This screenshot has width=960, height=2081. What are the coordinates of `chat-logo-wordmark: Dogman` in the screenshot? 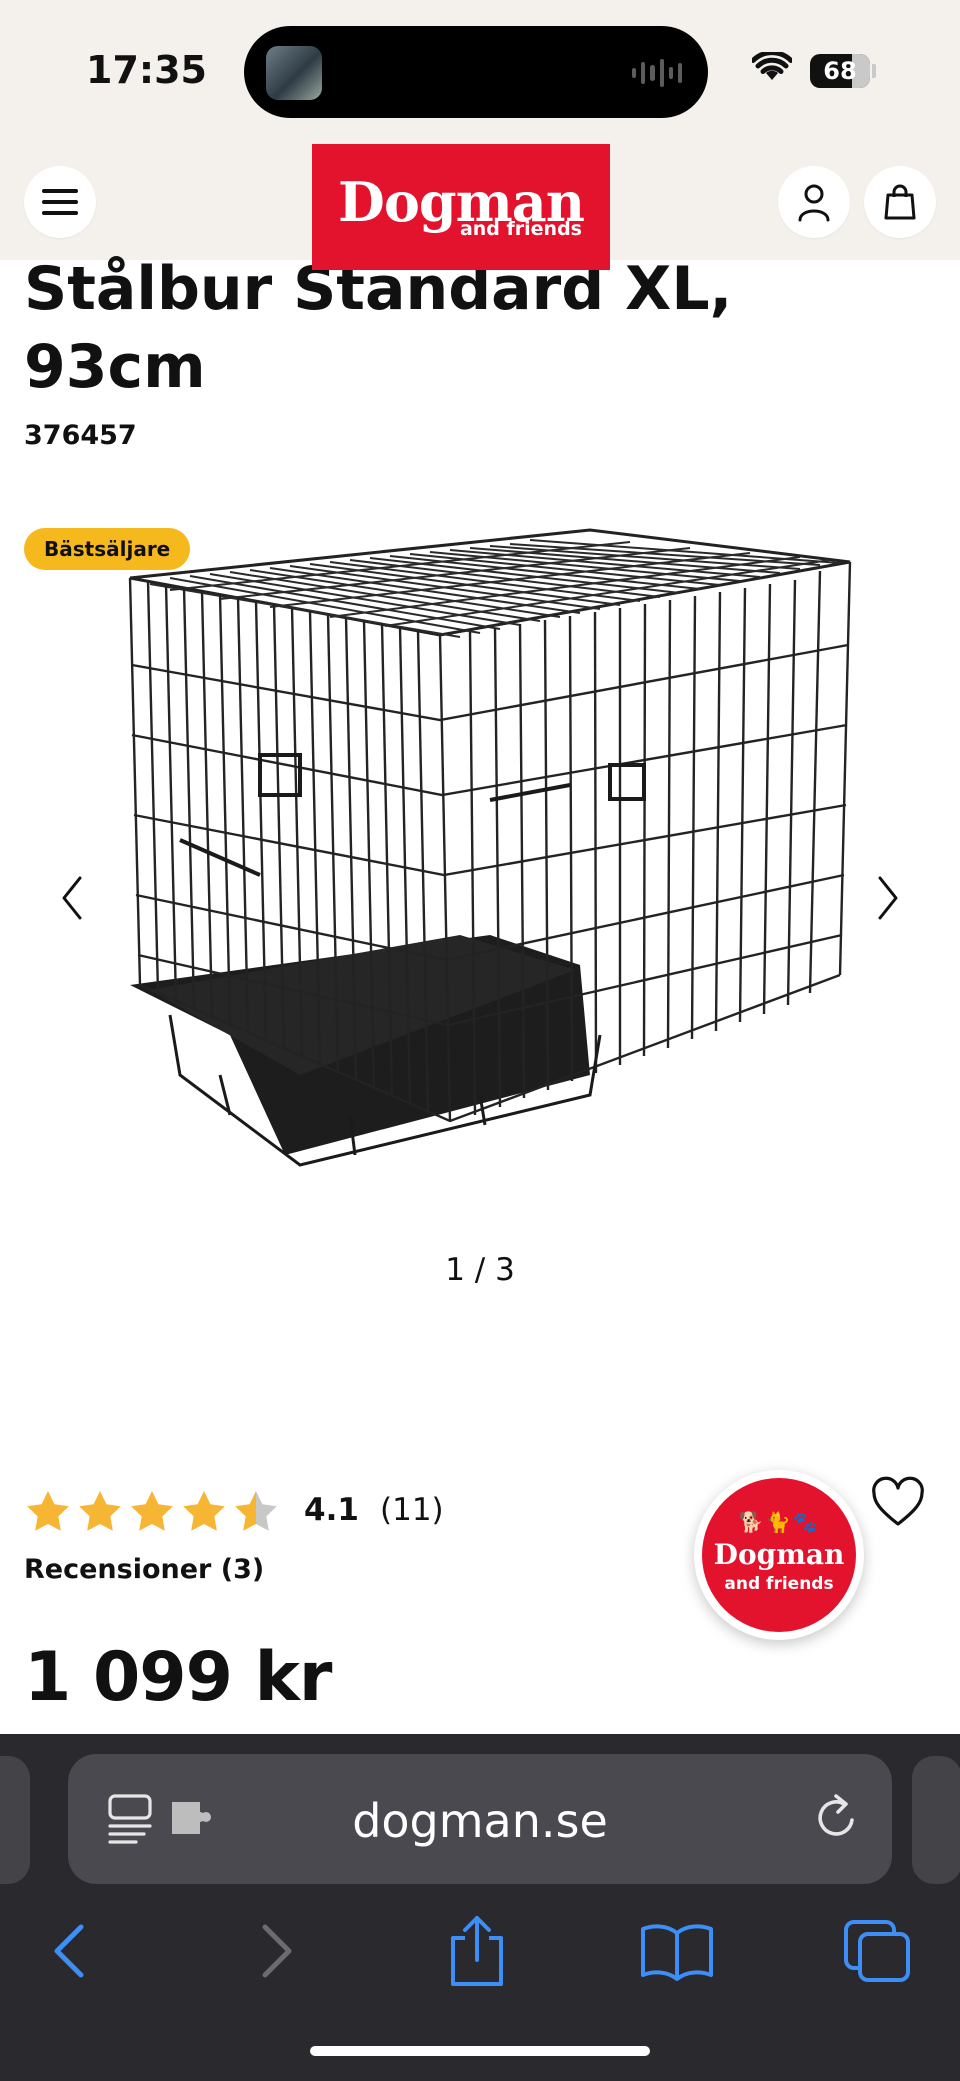 It's located at (779, 1554).